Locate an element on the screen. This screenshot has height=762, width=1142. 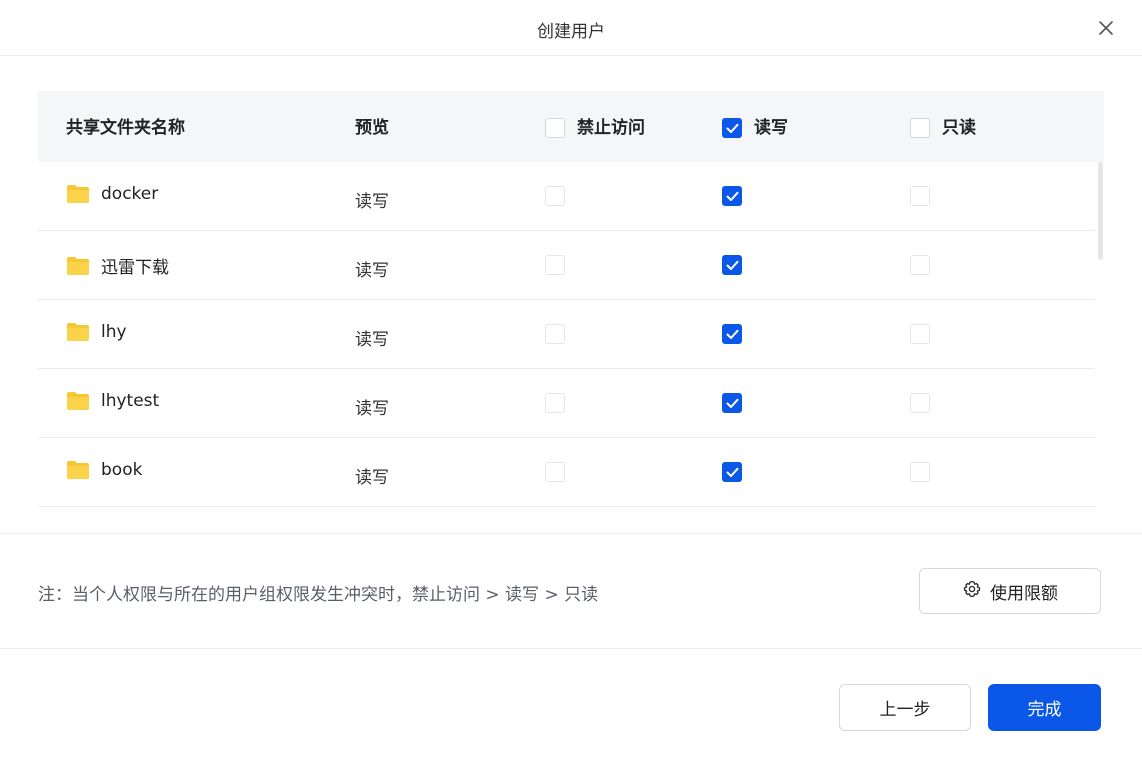
folder-cell: book is located at coordinates (104, 470).